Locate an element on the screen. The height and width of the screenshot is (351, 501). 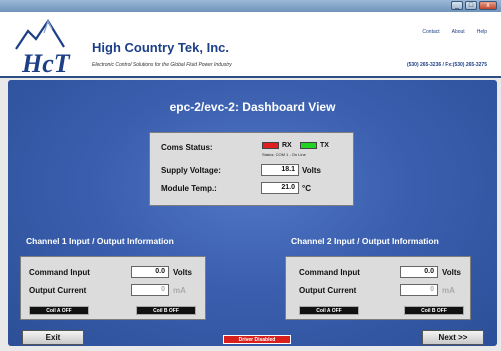
channel2-title: Channel 2 Input / Output Information is located at coordinates (365, 241).